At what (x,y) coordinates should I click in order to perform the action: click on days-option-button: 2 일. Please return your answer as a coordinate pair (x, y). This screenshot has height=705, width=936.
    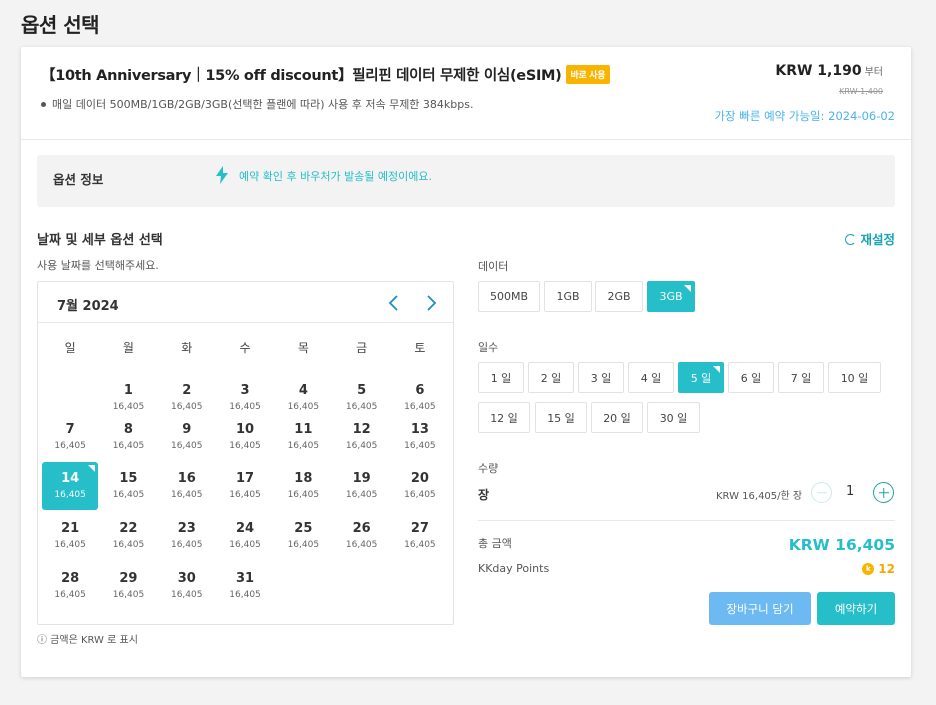
    Looking at the image, I should click on (551, 377).